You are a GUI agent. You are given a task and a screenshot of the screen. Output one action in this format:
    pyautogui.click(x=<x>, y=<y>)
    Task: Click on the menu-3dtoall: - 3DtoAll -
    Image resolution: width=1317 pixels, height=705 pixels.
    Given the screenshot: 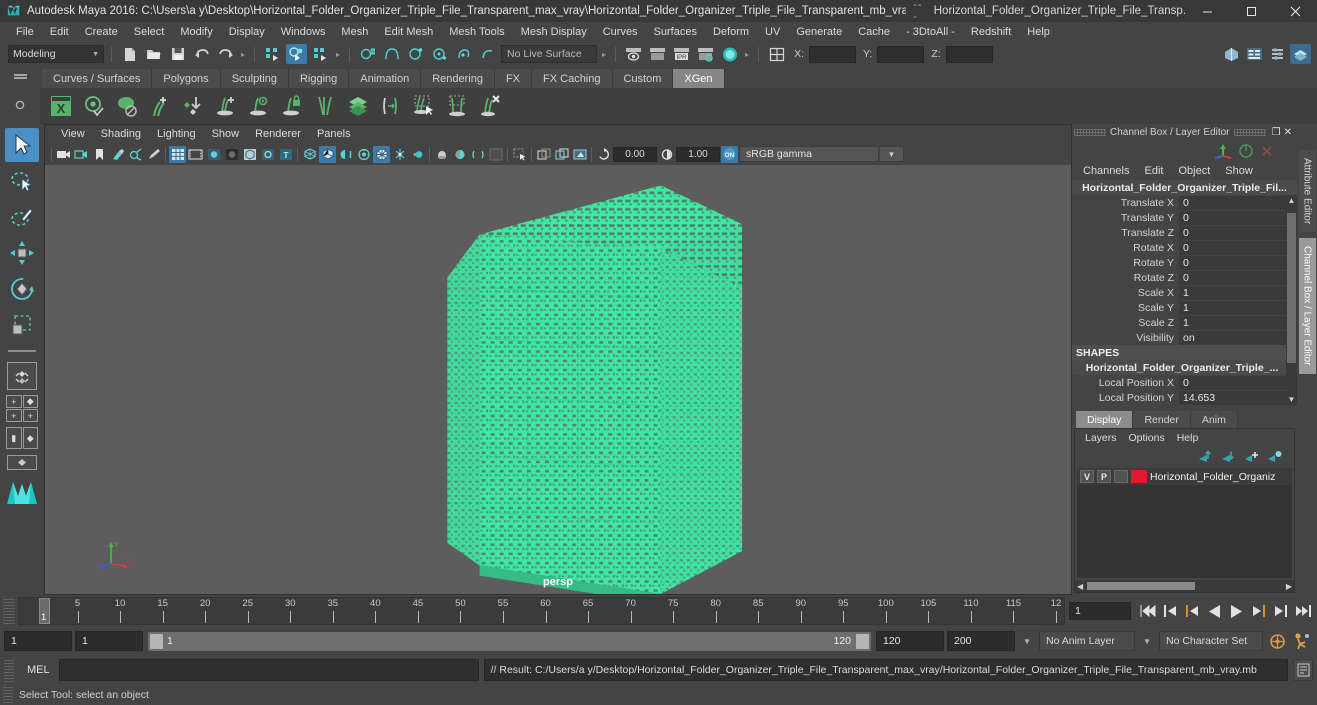 What is the action you would take?
    pyautogui.click(x=930, y=32)
    